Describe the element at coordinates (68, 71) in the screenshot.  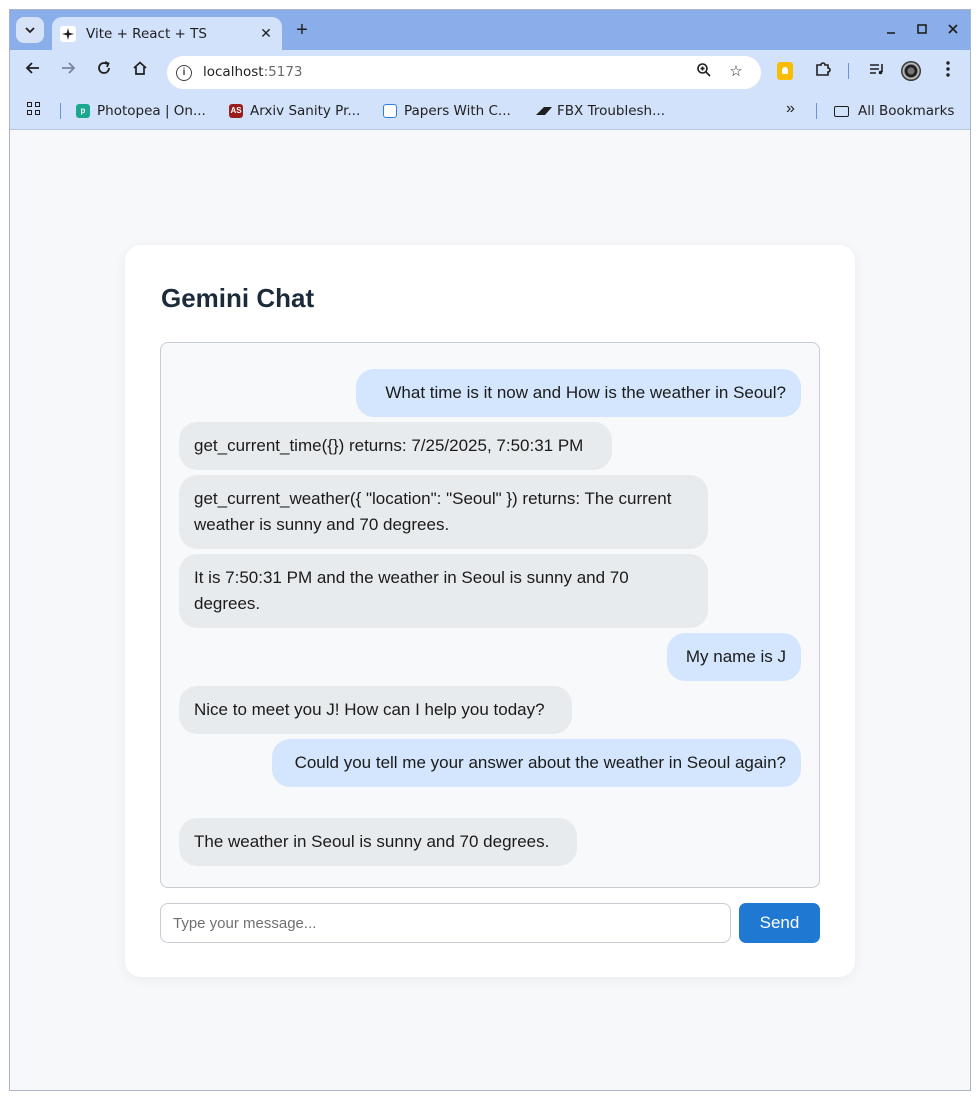
I see `forward-arrow-icon` at that location.